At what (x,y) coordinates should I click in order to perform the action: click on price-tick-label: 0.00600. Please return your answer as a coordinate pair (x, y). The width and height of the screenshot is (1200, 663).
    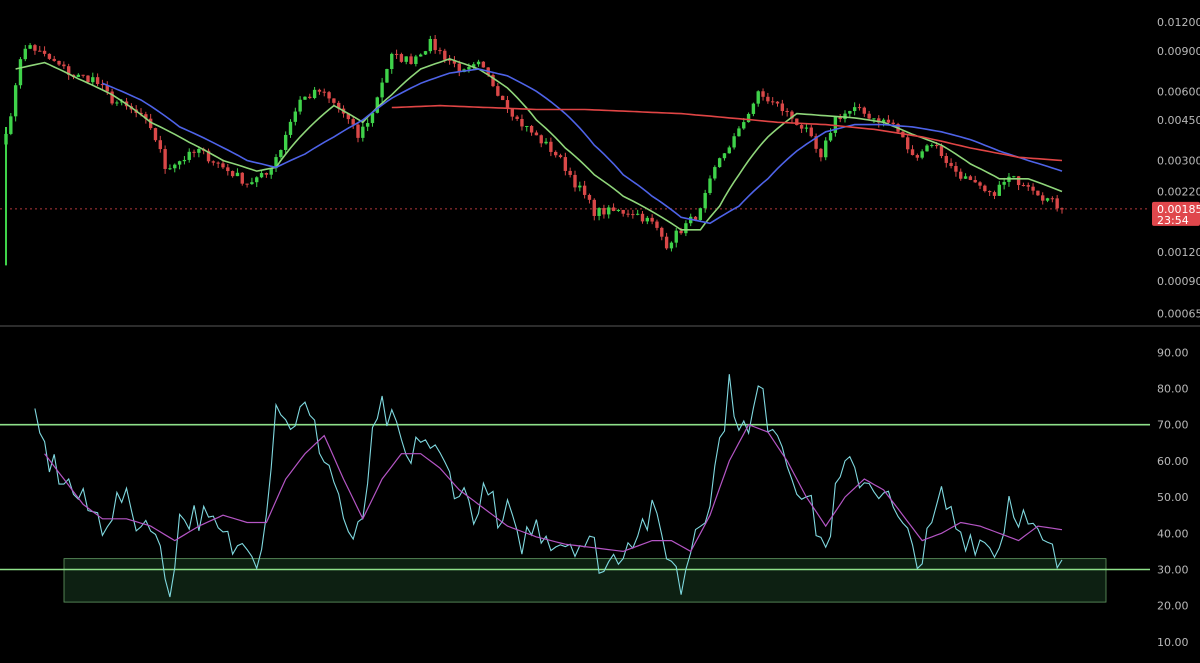
    Looking at the image, I should click on (1178, 91).